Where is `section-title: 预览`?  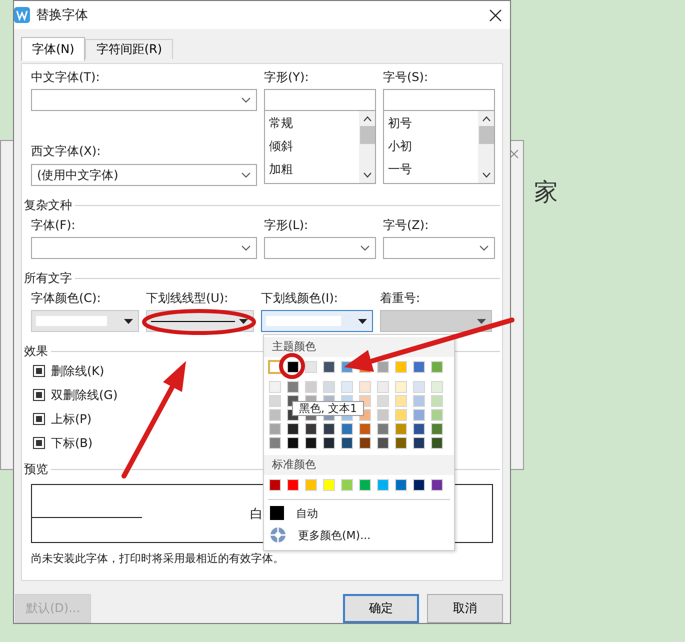 section-title: 预览 is located at coordinates (36, 469).